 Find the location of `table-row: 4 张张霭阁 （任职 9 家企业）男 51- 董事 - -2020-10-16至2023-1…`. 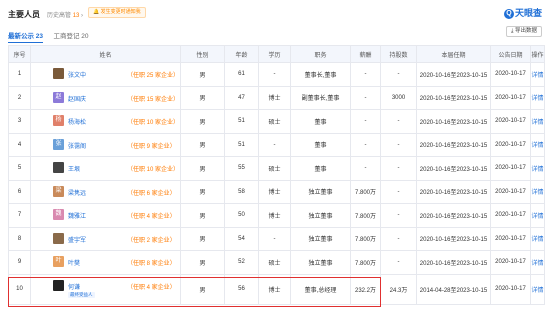

table-row: 4 张张霭阁 （任职 9 家企业）男 51- 董事 - -2020-10-16至2023-1… is located at coordinates (276, 144).